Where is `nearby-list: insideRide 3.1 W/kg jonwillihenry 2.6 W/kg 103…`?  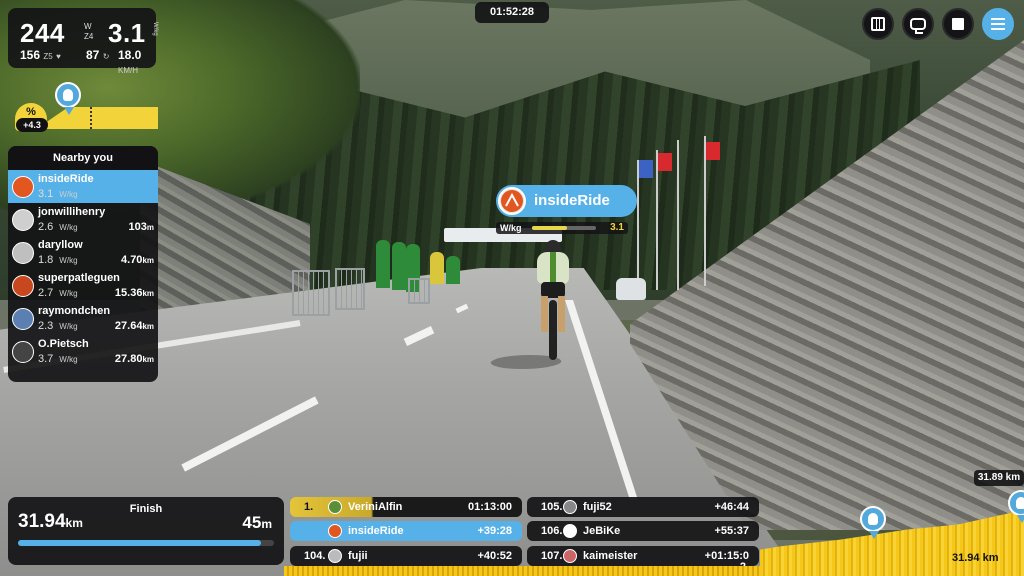 nearby-list: insideRide 3.1 W/kg jonwillihenry 2.6 W/kg 103… is located at coordinates (83, 269).